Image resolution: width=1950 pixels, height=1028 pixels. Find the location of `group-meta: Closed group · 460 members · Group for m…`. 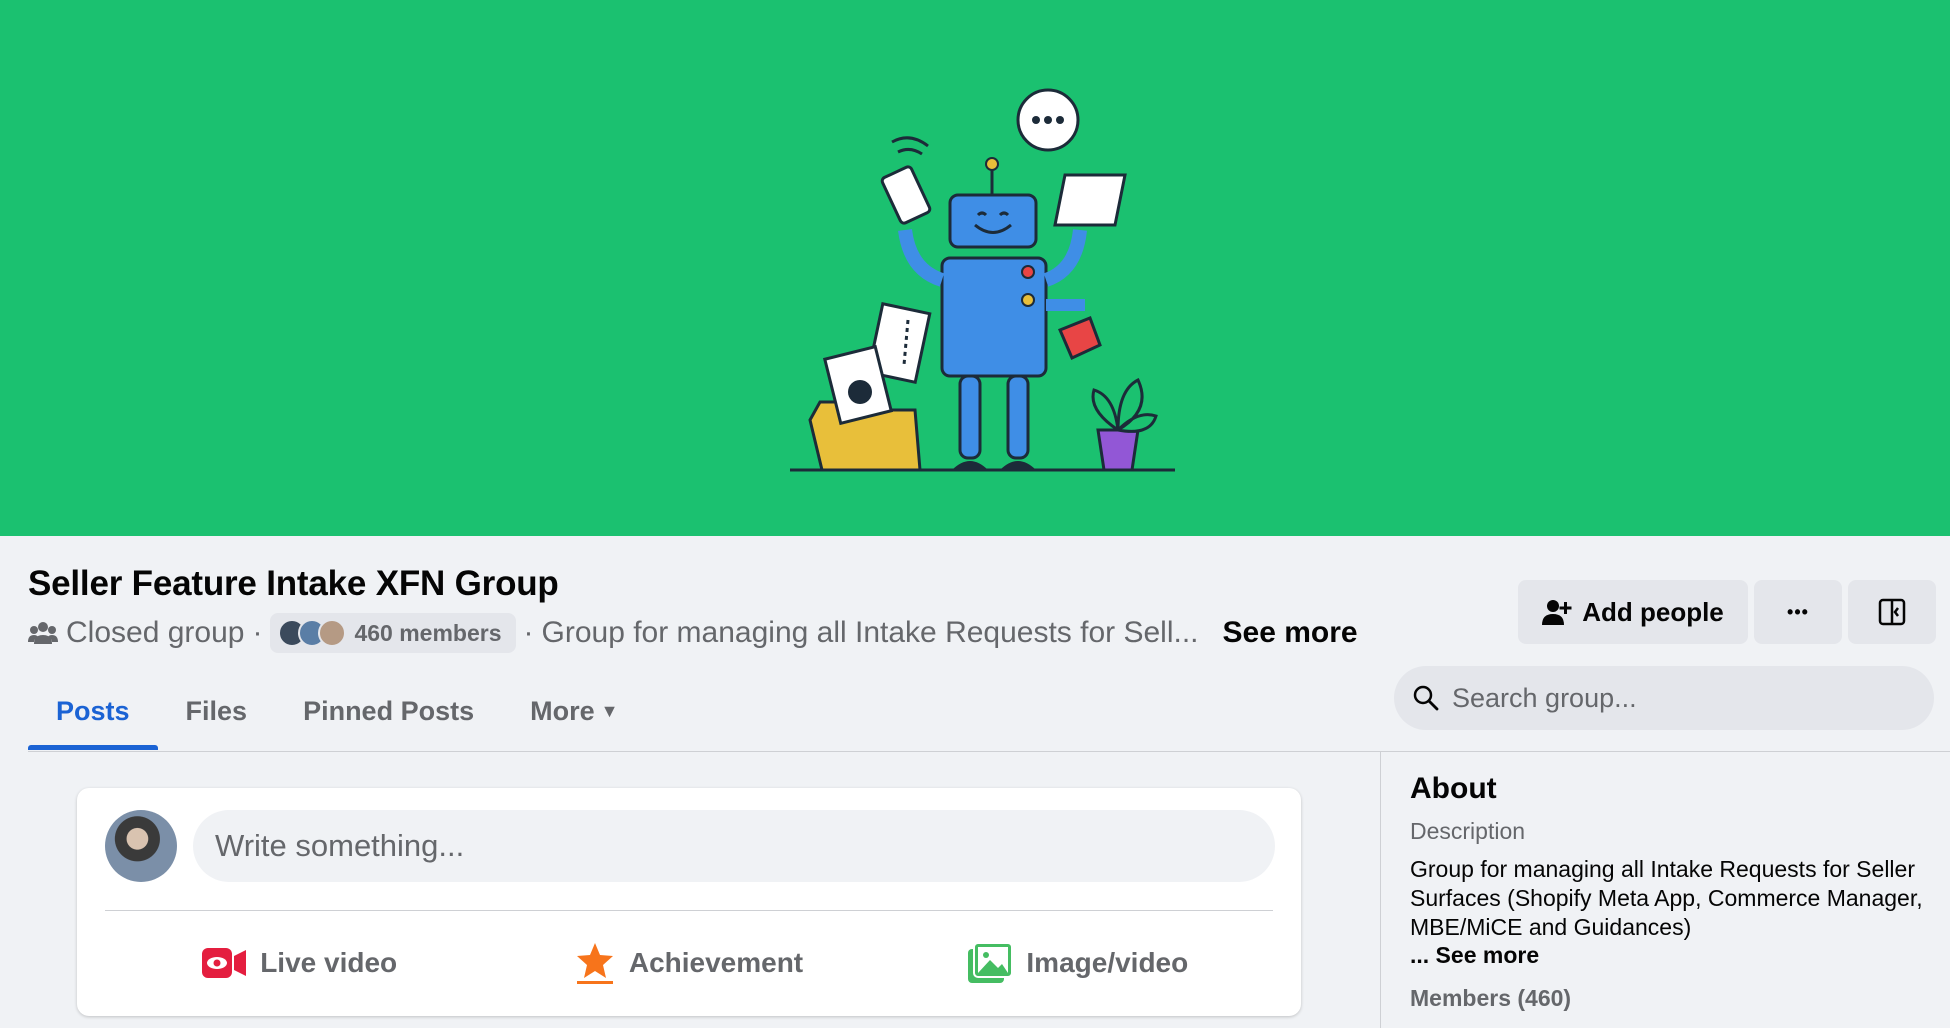

group-meta: Closed group · 460 members · Group for m… is located at coordinates (693, 633).